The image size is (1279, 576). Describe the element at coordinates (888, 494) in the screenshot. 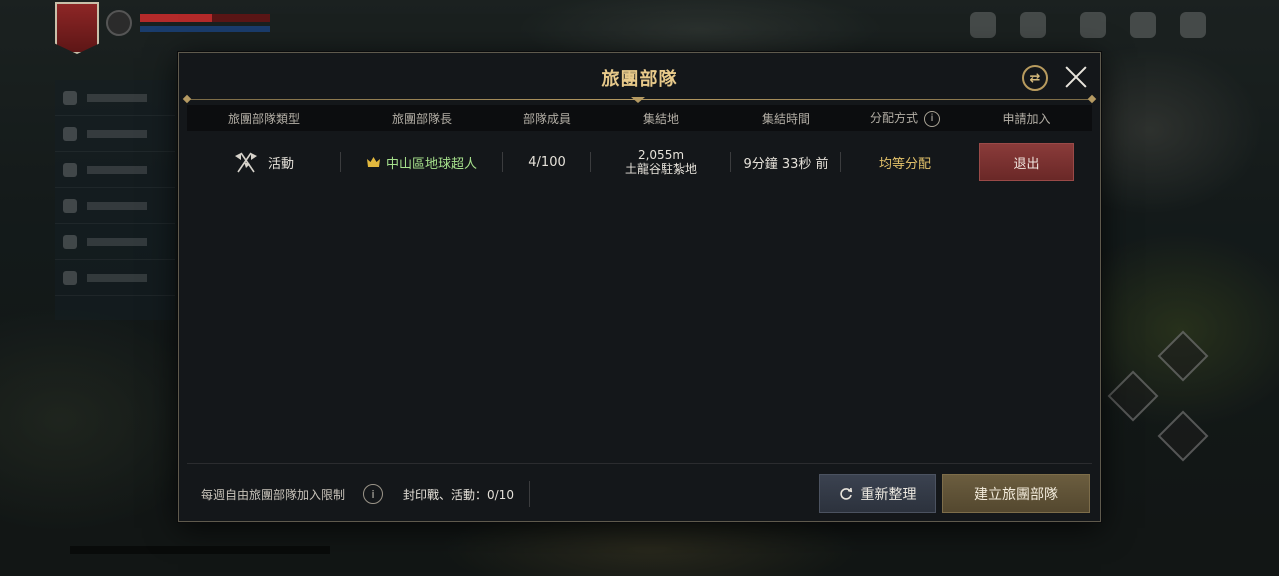

I see `refresh-label: 重新整理` at that location.